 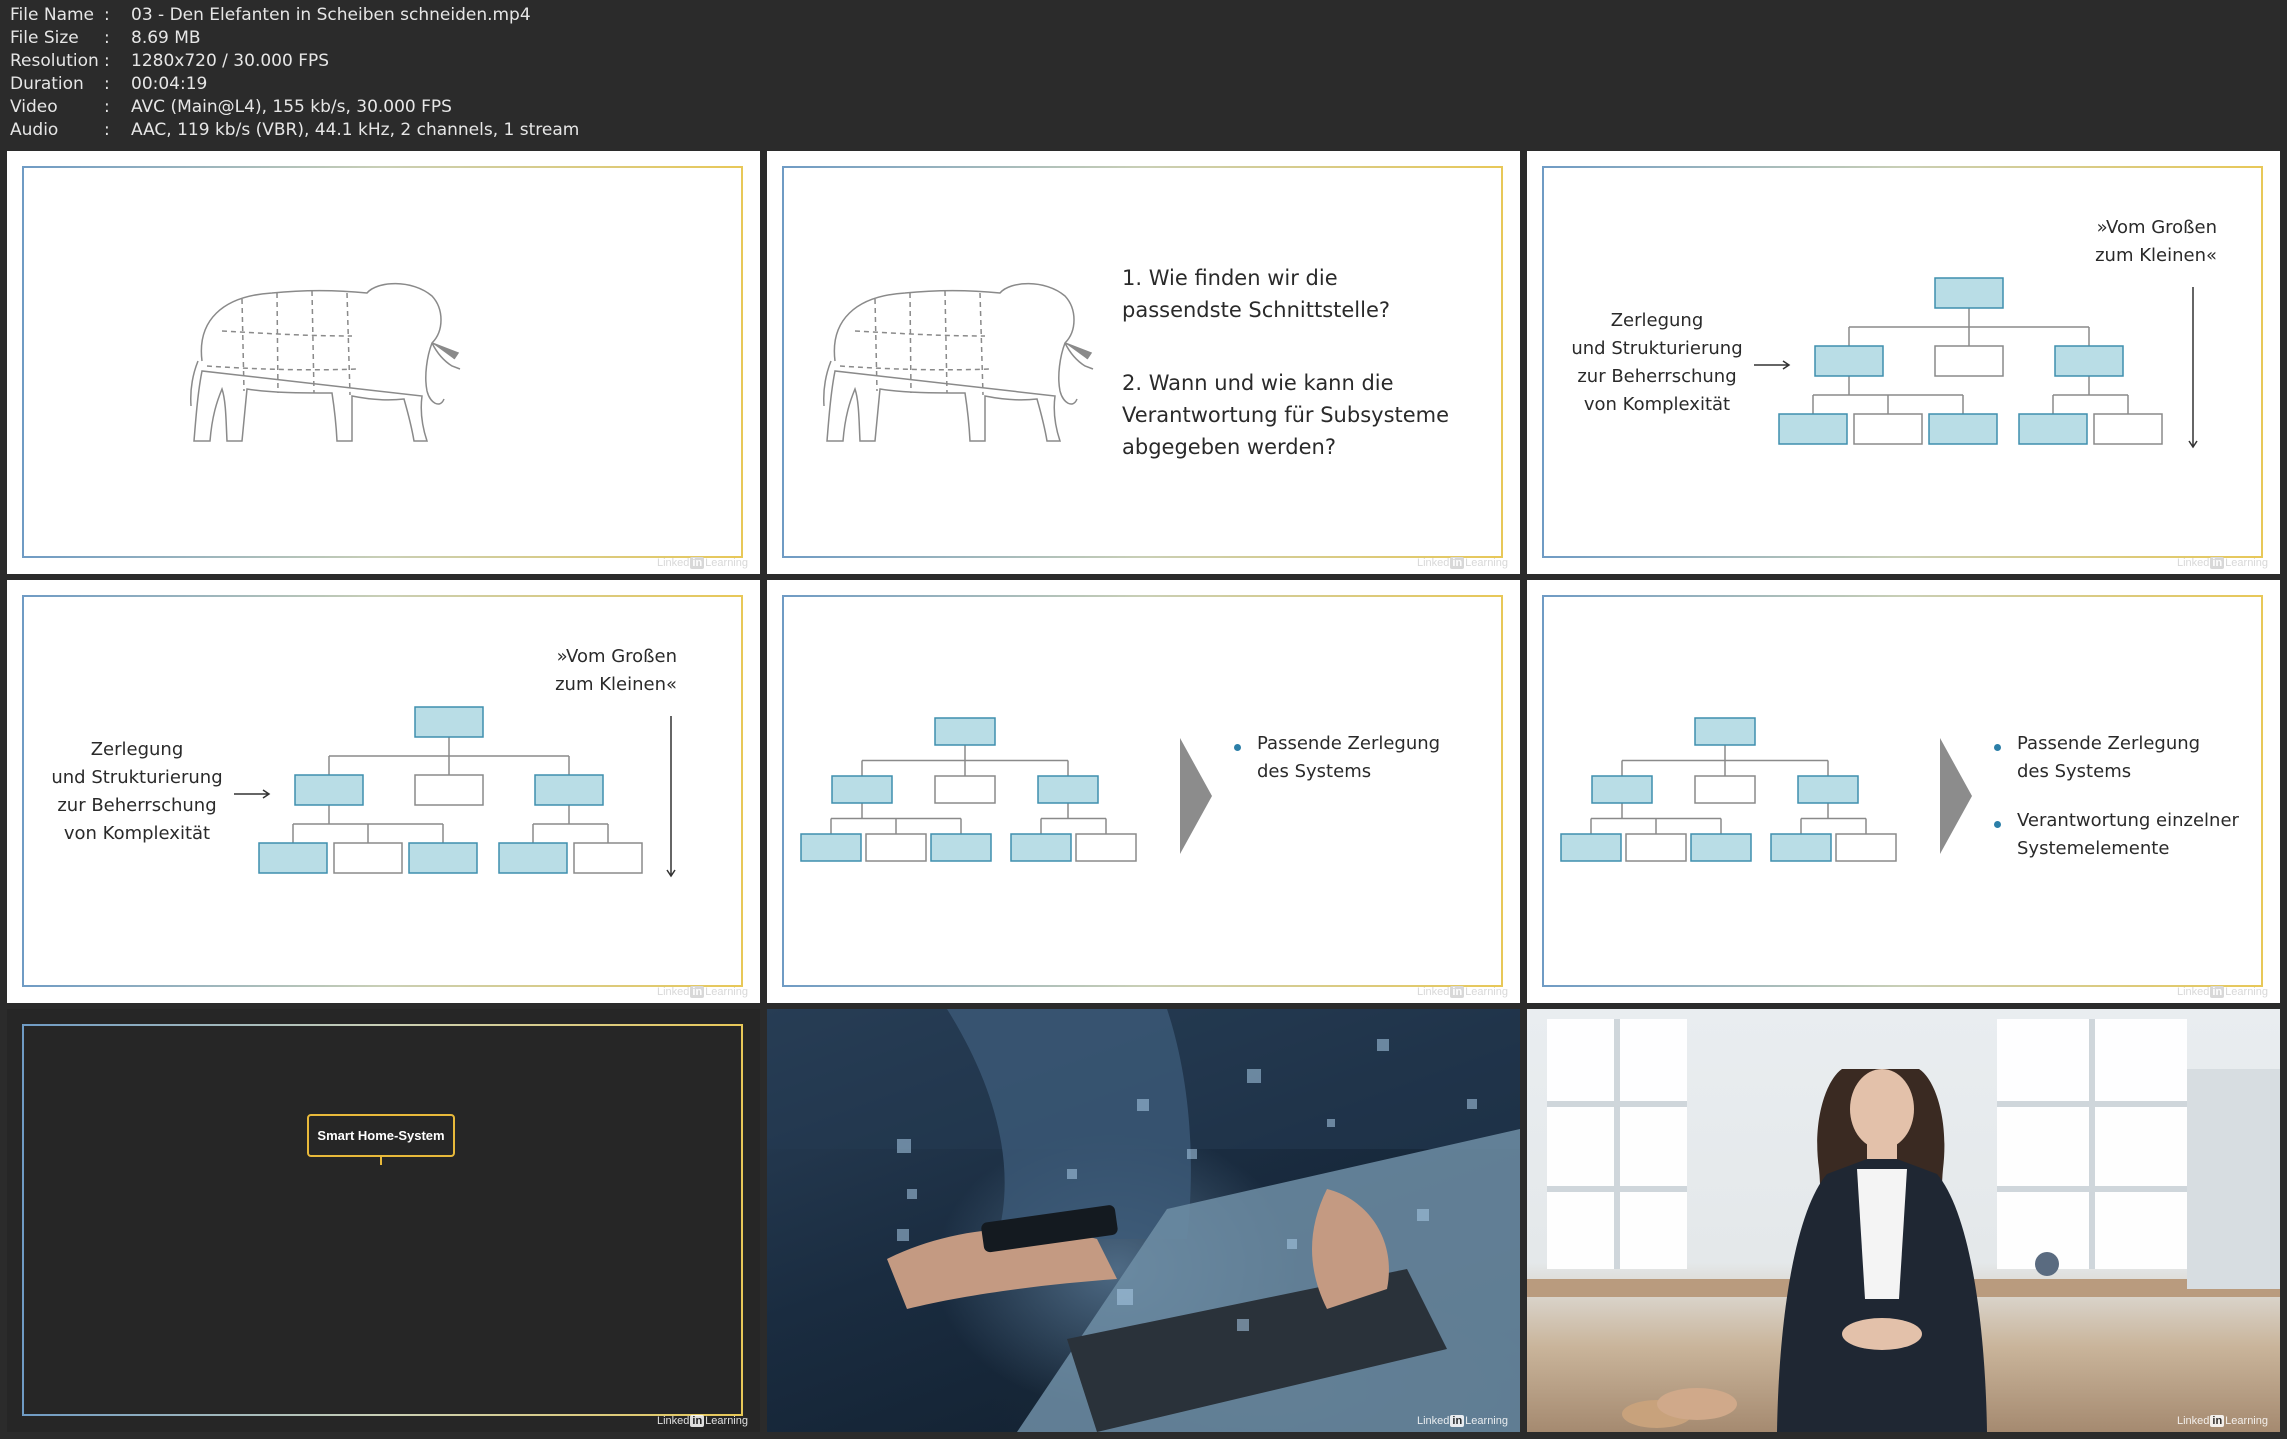 What do you see at coordinates (1903, 1225) in the screenshot?
I see `presenter-photo` at bounding box center [1903, 1225].